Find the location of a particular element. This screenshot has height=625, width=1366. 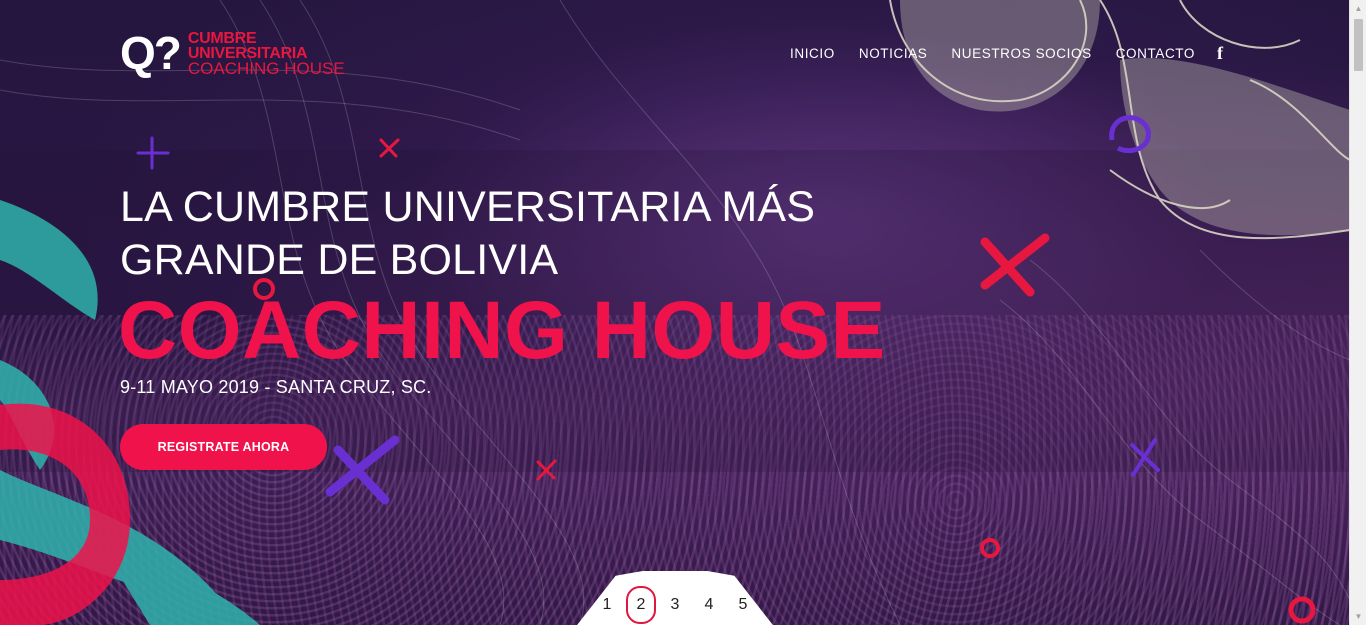

event-date: 9-11 MAYO 2019 - SANTA CRUZ, SC. is located at coordinates (276, 387).